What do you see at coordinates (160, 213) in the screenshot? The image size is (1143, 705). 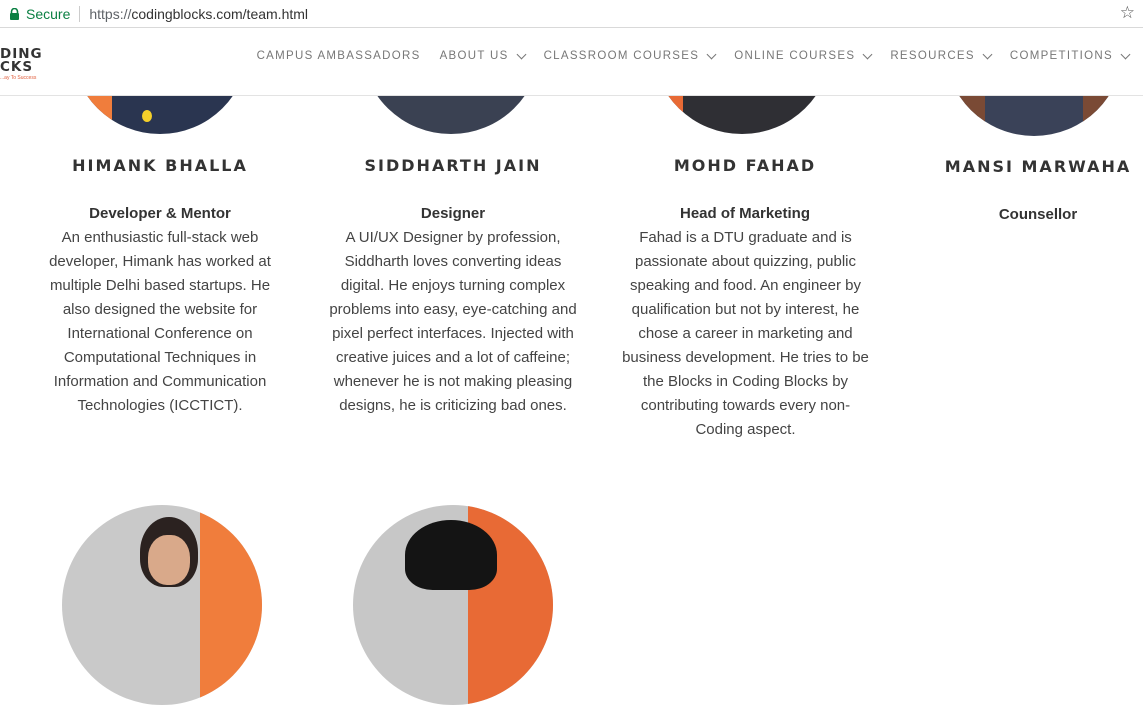 I see `member-role: Developer & Mentor` at bounding box center [160, 213].